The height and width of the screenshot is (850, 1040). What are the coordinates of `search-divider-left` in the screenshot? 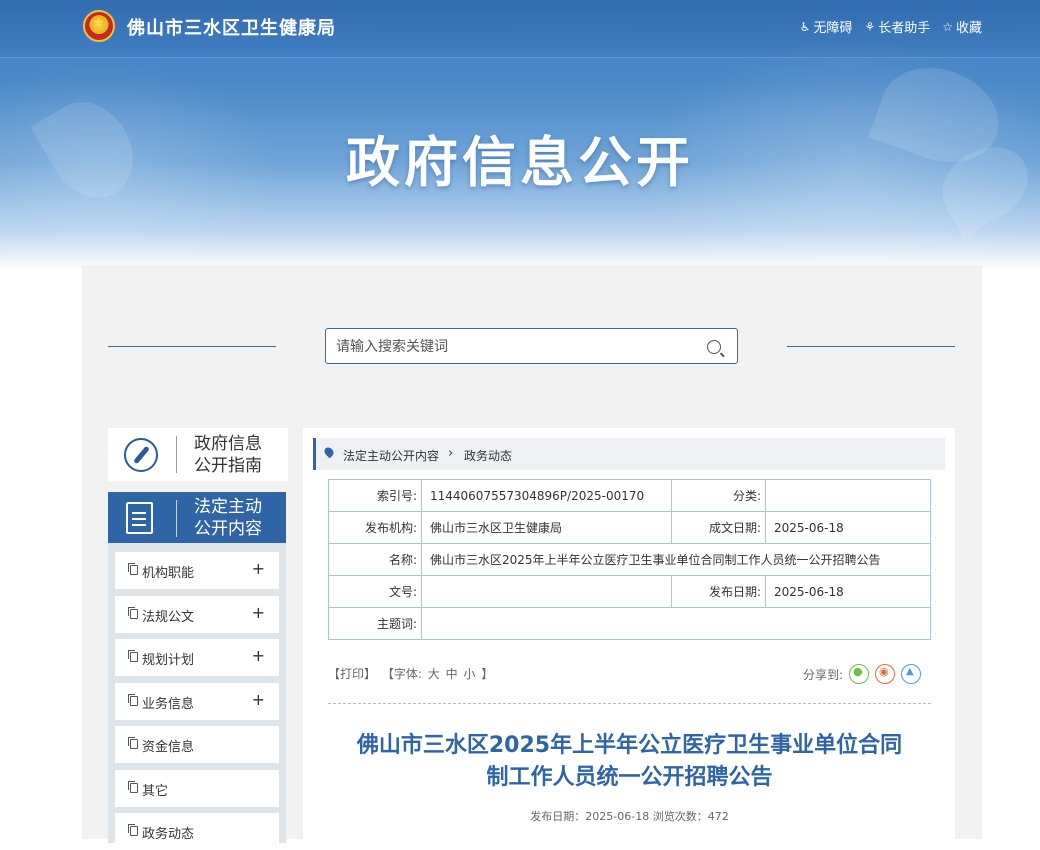 It's located at (192, 346).